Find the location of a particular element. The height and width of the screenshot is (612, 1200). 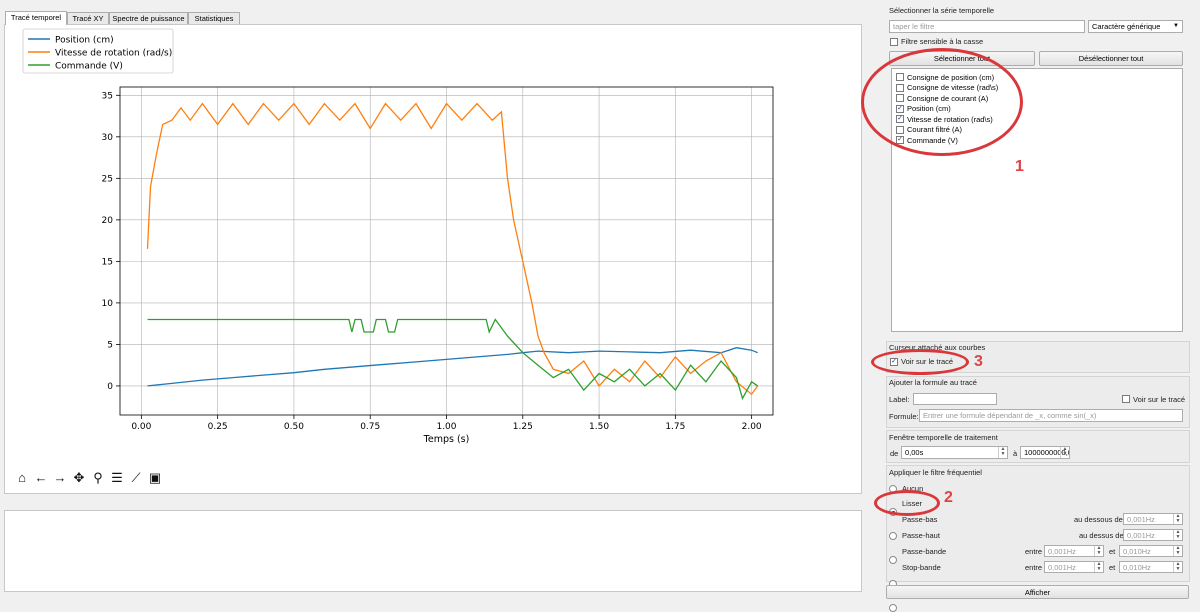

formula-see-on-plot-checkbox is located at coordinates (1126, 399).